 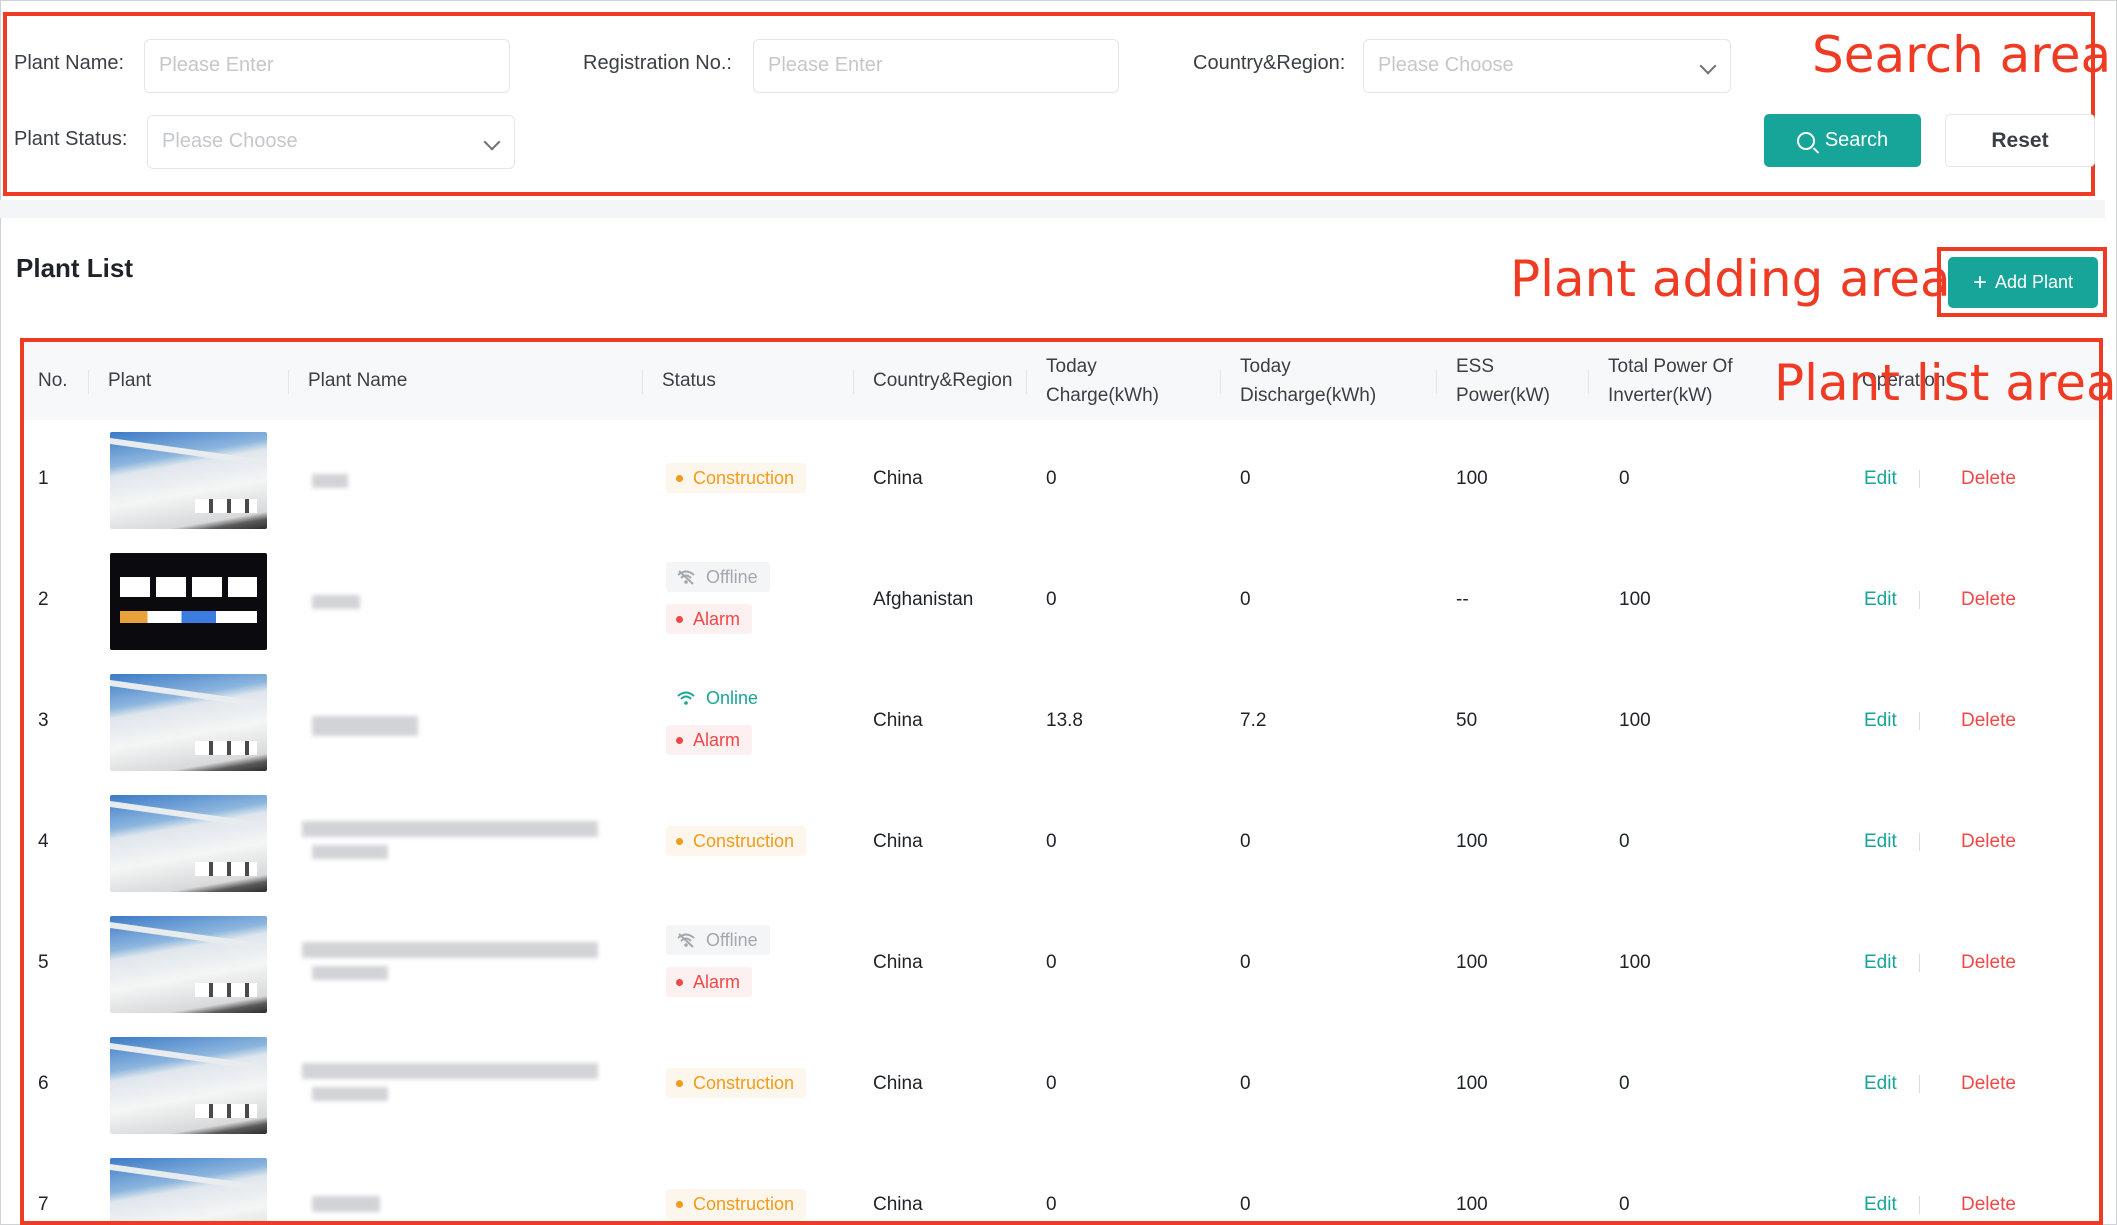 I want to click on status-badge-label: Online, so click(x=732, y=697).